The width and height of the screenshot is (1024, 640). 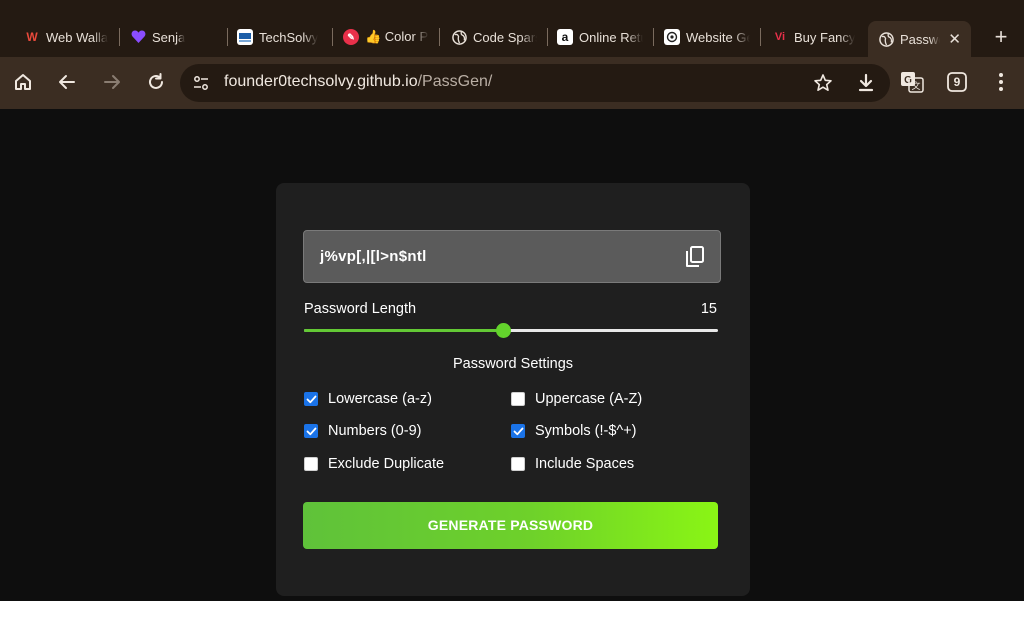 What do you see at coordinates (201, 83) in the screenshot?
I see `site-settings-icon` at bounding box center [201, 83].